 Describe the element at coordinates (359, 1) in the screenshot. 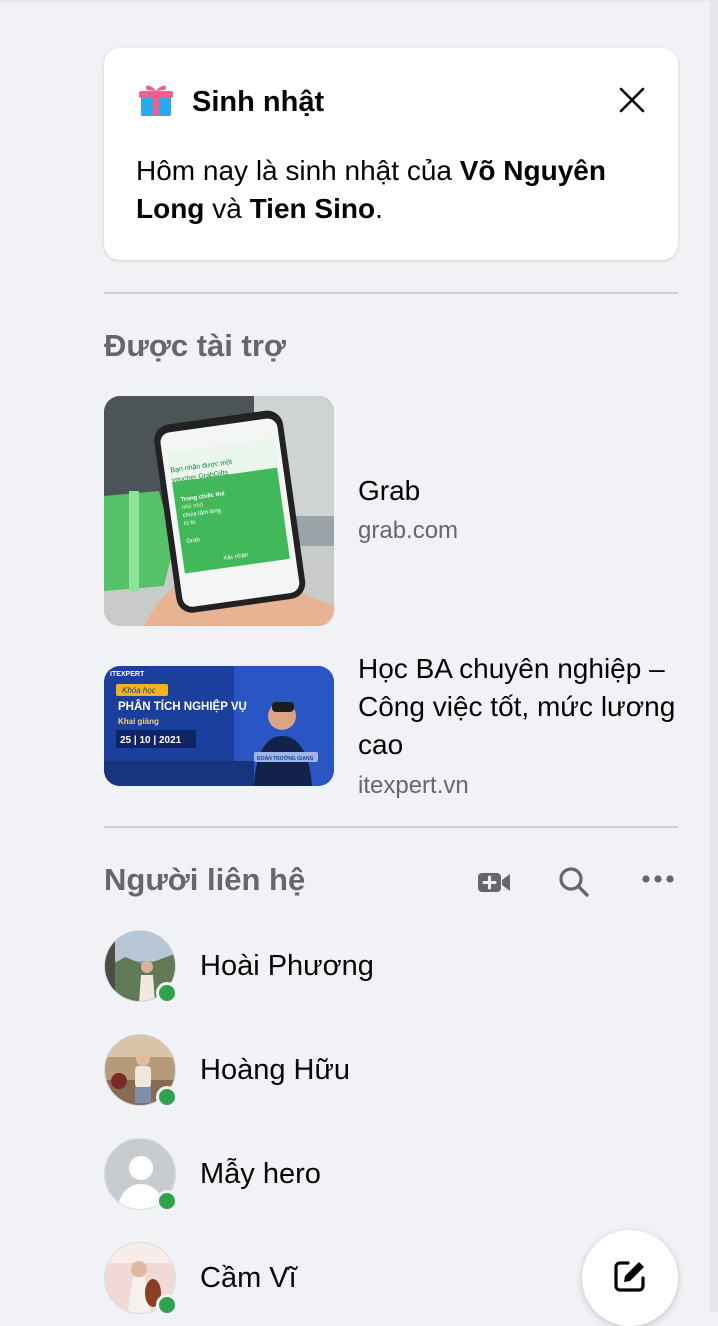

I see `top-edge` at that location.